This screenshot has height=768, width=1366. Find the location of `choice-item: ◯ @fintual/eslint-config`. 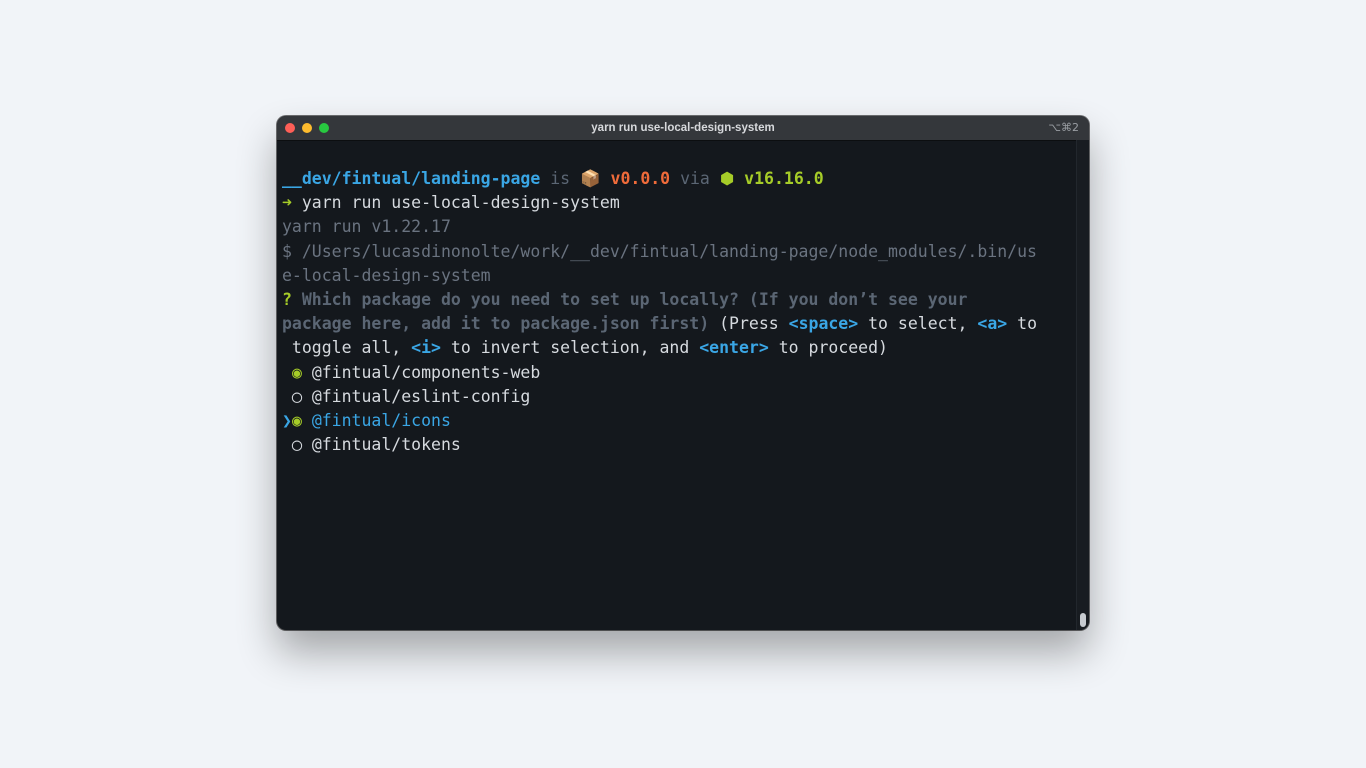

choice-item: ◯ @fintual/eslint-config is located at coordinates (679, 397).